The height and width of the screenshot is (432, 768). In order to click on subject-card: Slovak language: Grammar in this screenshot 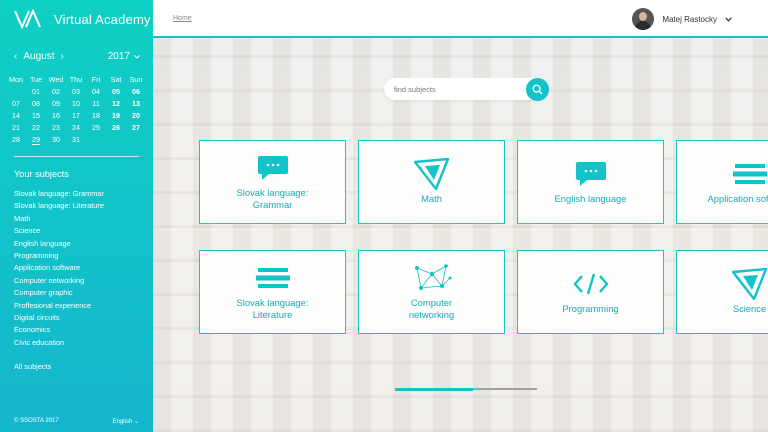, I will do `click(272, 182)`.